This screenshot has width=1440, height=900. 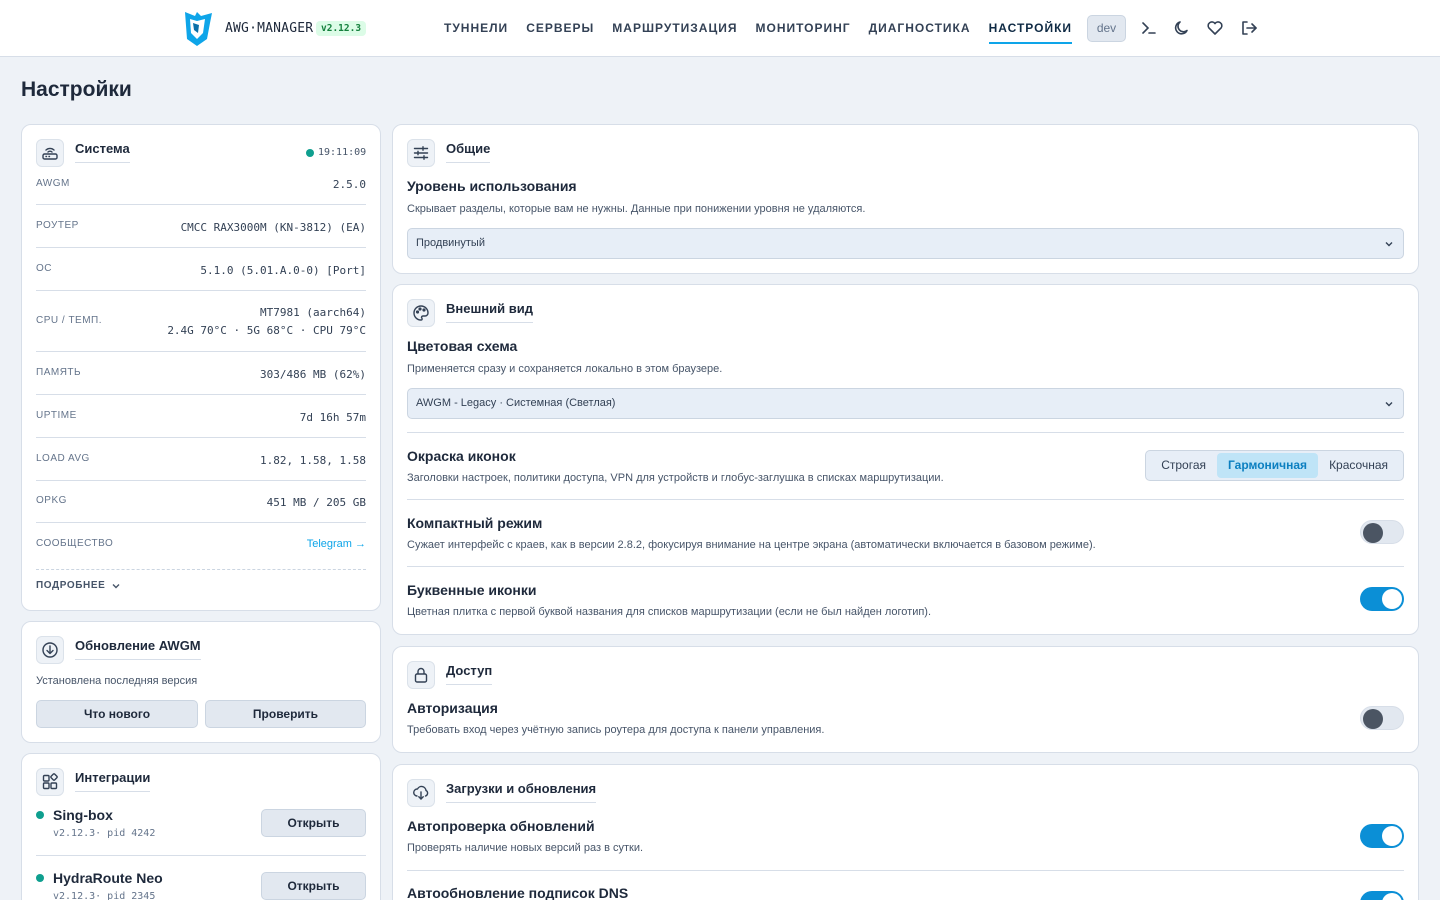 I want to click on auto-check-title: Автопроверка обновлений, so click(x=501, y=826).